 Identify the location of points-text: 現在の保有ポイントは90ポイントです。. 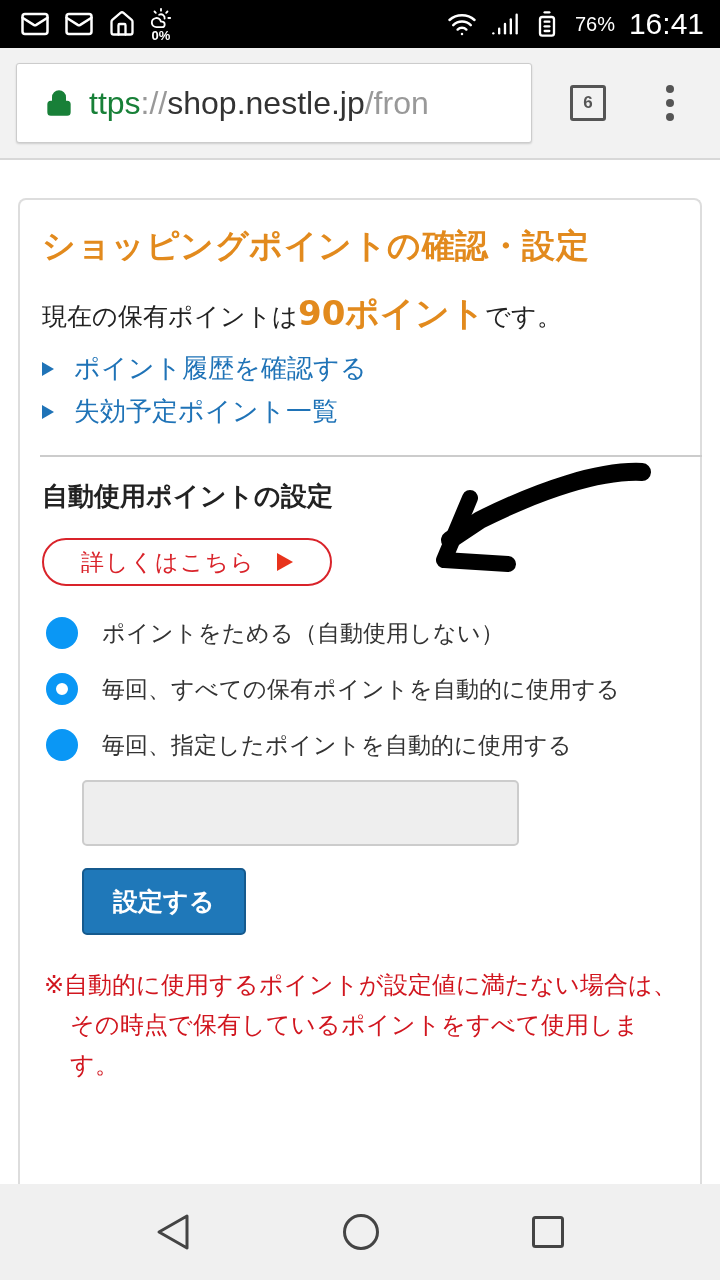
(303, 313).